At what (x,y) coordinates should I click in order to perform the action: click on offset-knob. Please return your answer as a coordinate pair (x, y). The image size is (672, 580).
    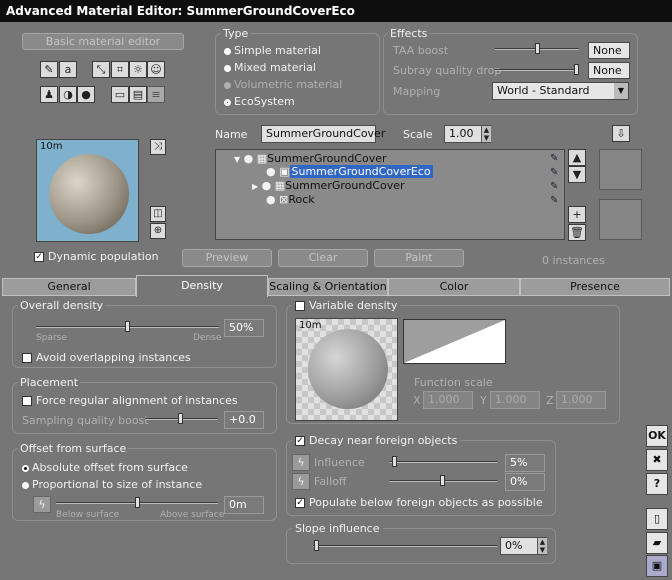
    Looking at the image, I should click on (137, 502).